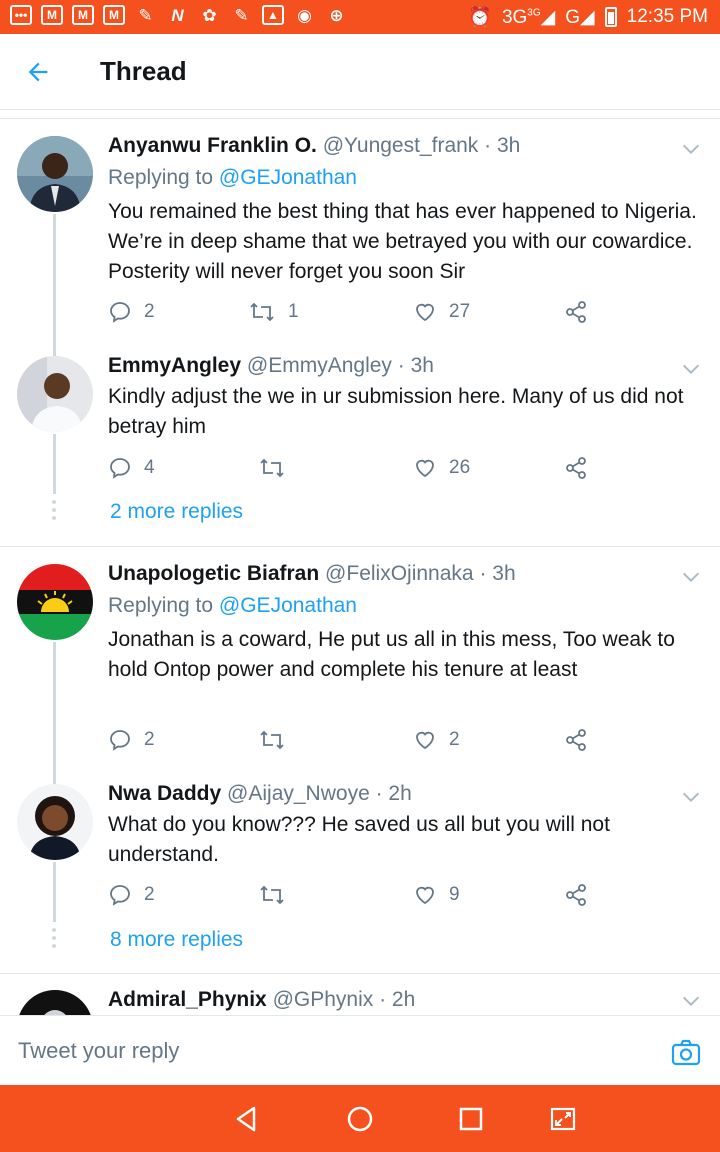  What do you see at coordinates (21, 15) in the screenshot?
I see `message-icon: •••` at bounding box center [21, 15].